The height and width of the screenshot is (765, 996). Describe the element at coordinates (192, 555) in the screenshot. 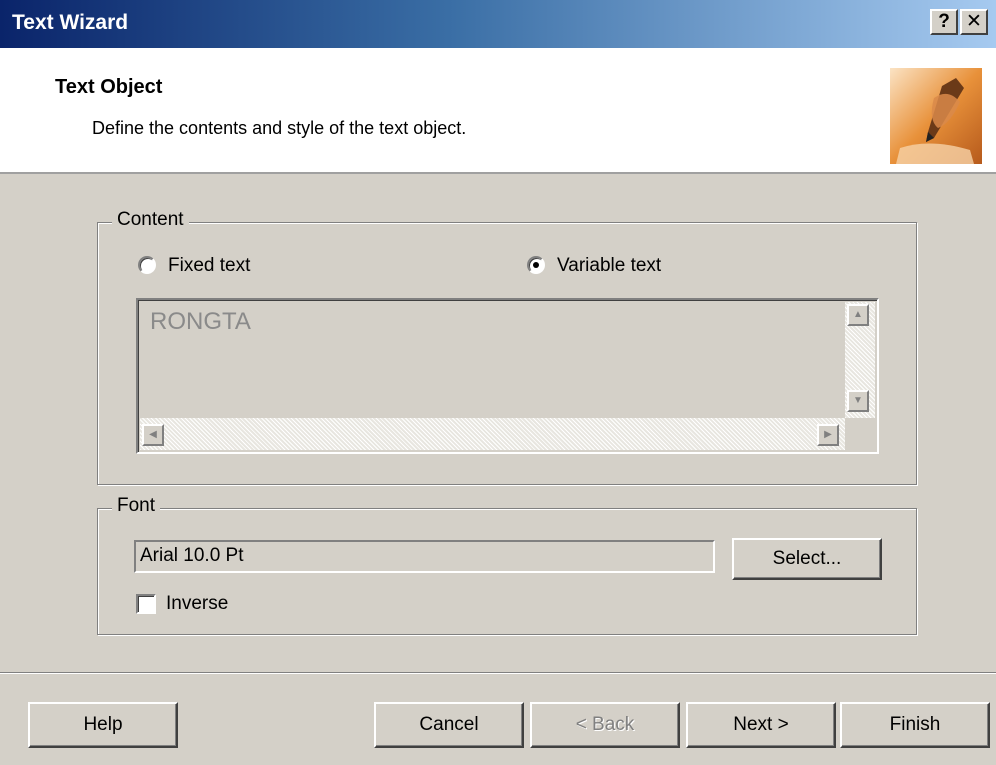

I see `font-value: Arial 10.0 Pt` at that location.